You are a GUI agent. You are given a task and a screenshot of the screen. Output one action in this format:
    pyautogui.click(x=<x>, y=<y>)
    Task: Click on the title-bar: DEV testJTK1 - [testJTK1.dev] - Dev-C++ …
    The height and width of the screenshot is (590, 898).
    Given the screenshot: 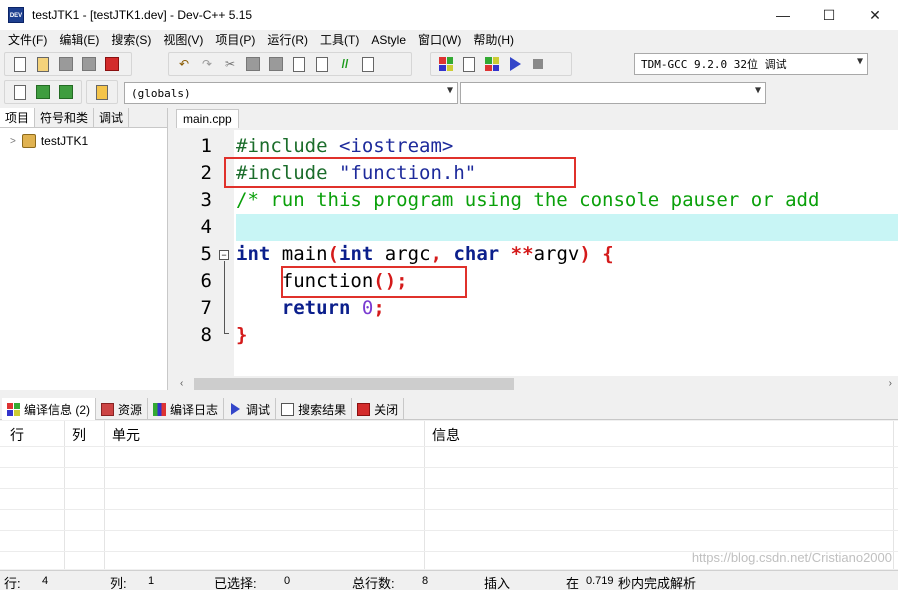 What is the action you would take?
    pyautogui.click(x=449, y=15)
    